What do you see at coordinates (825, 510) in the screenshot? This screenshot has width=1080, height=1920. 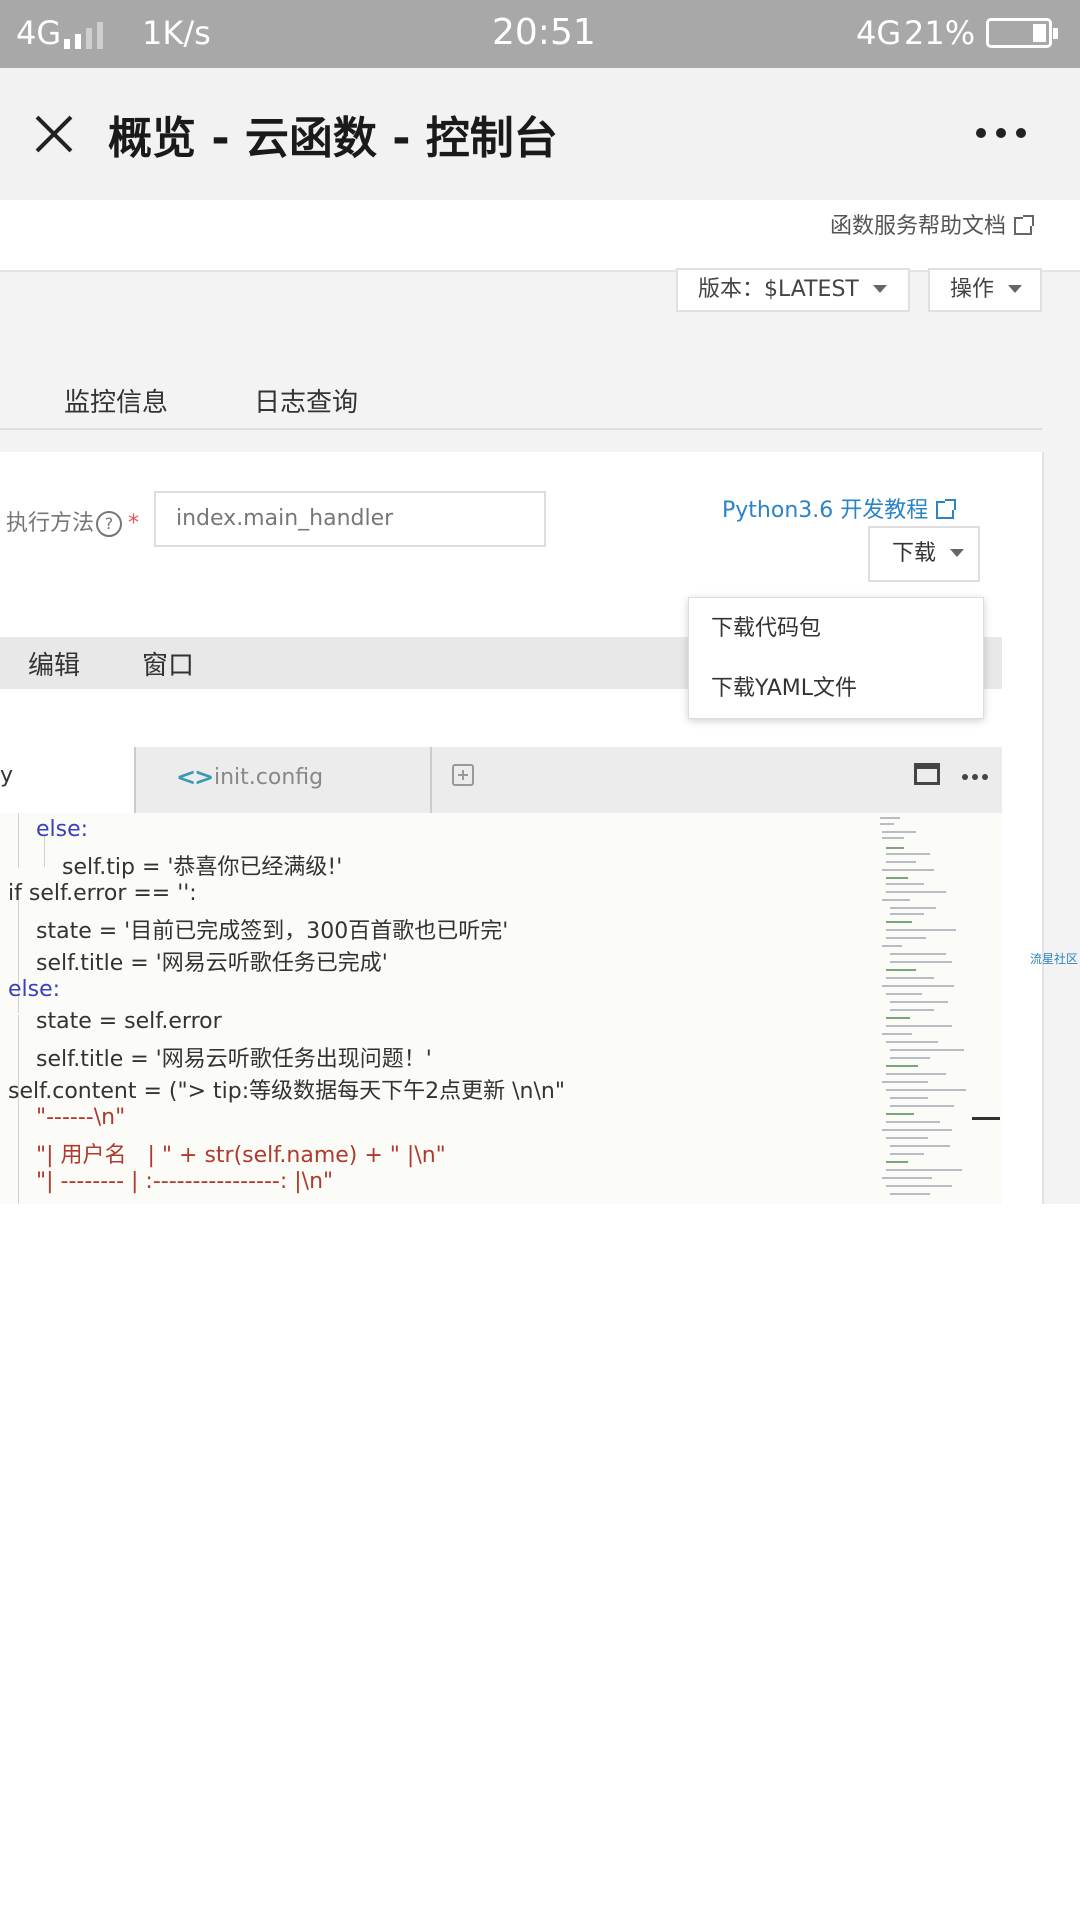 I see `python-tutorial-label: Python3.6 开发教程` at bounding box center [825, 510].